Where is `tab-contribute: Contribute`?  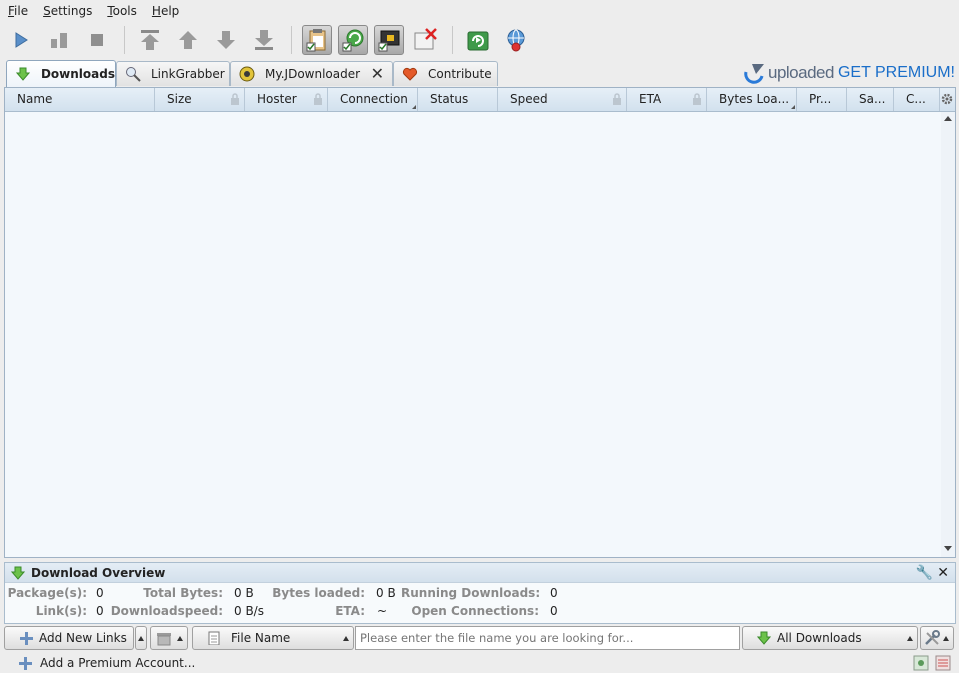 tab-contribute: Contribute is located at coordinates (445, 73).